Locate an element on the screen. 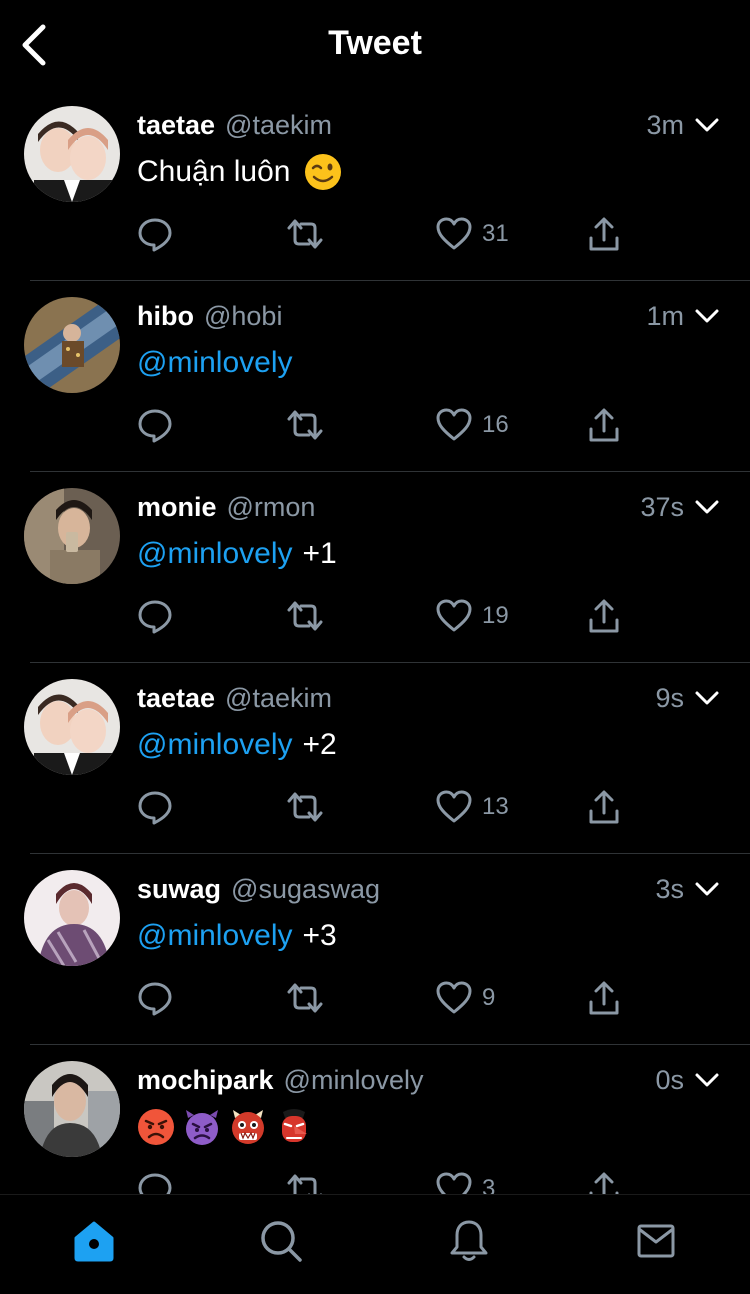 The height and width of the screenshot is (1294, 750). tweet-item: mochipark @minlovely 0s 3 is located at coordinates (375, 1119).